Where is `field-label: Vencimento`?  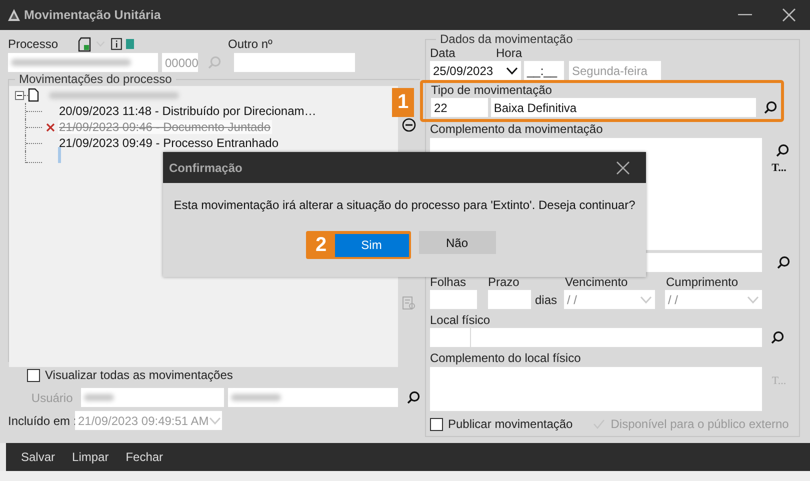
field-label: Vencimento is located at coordinates (597, 282).